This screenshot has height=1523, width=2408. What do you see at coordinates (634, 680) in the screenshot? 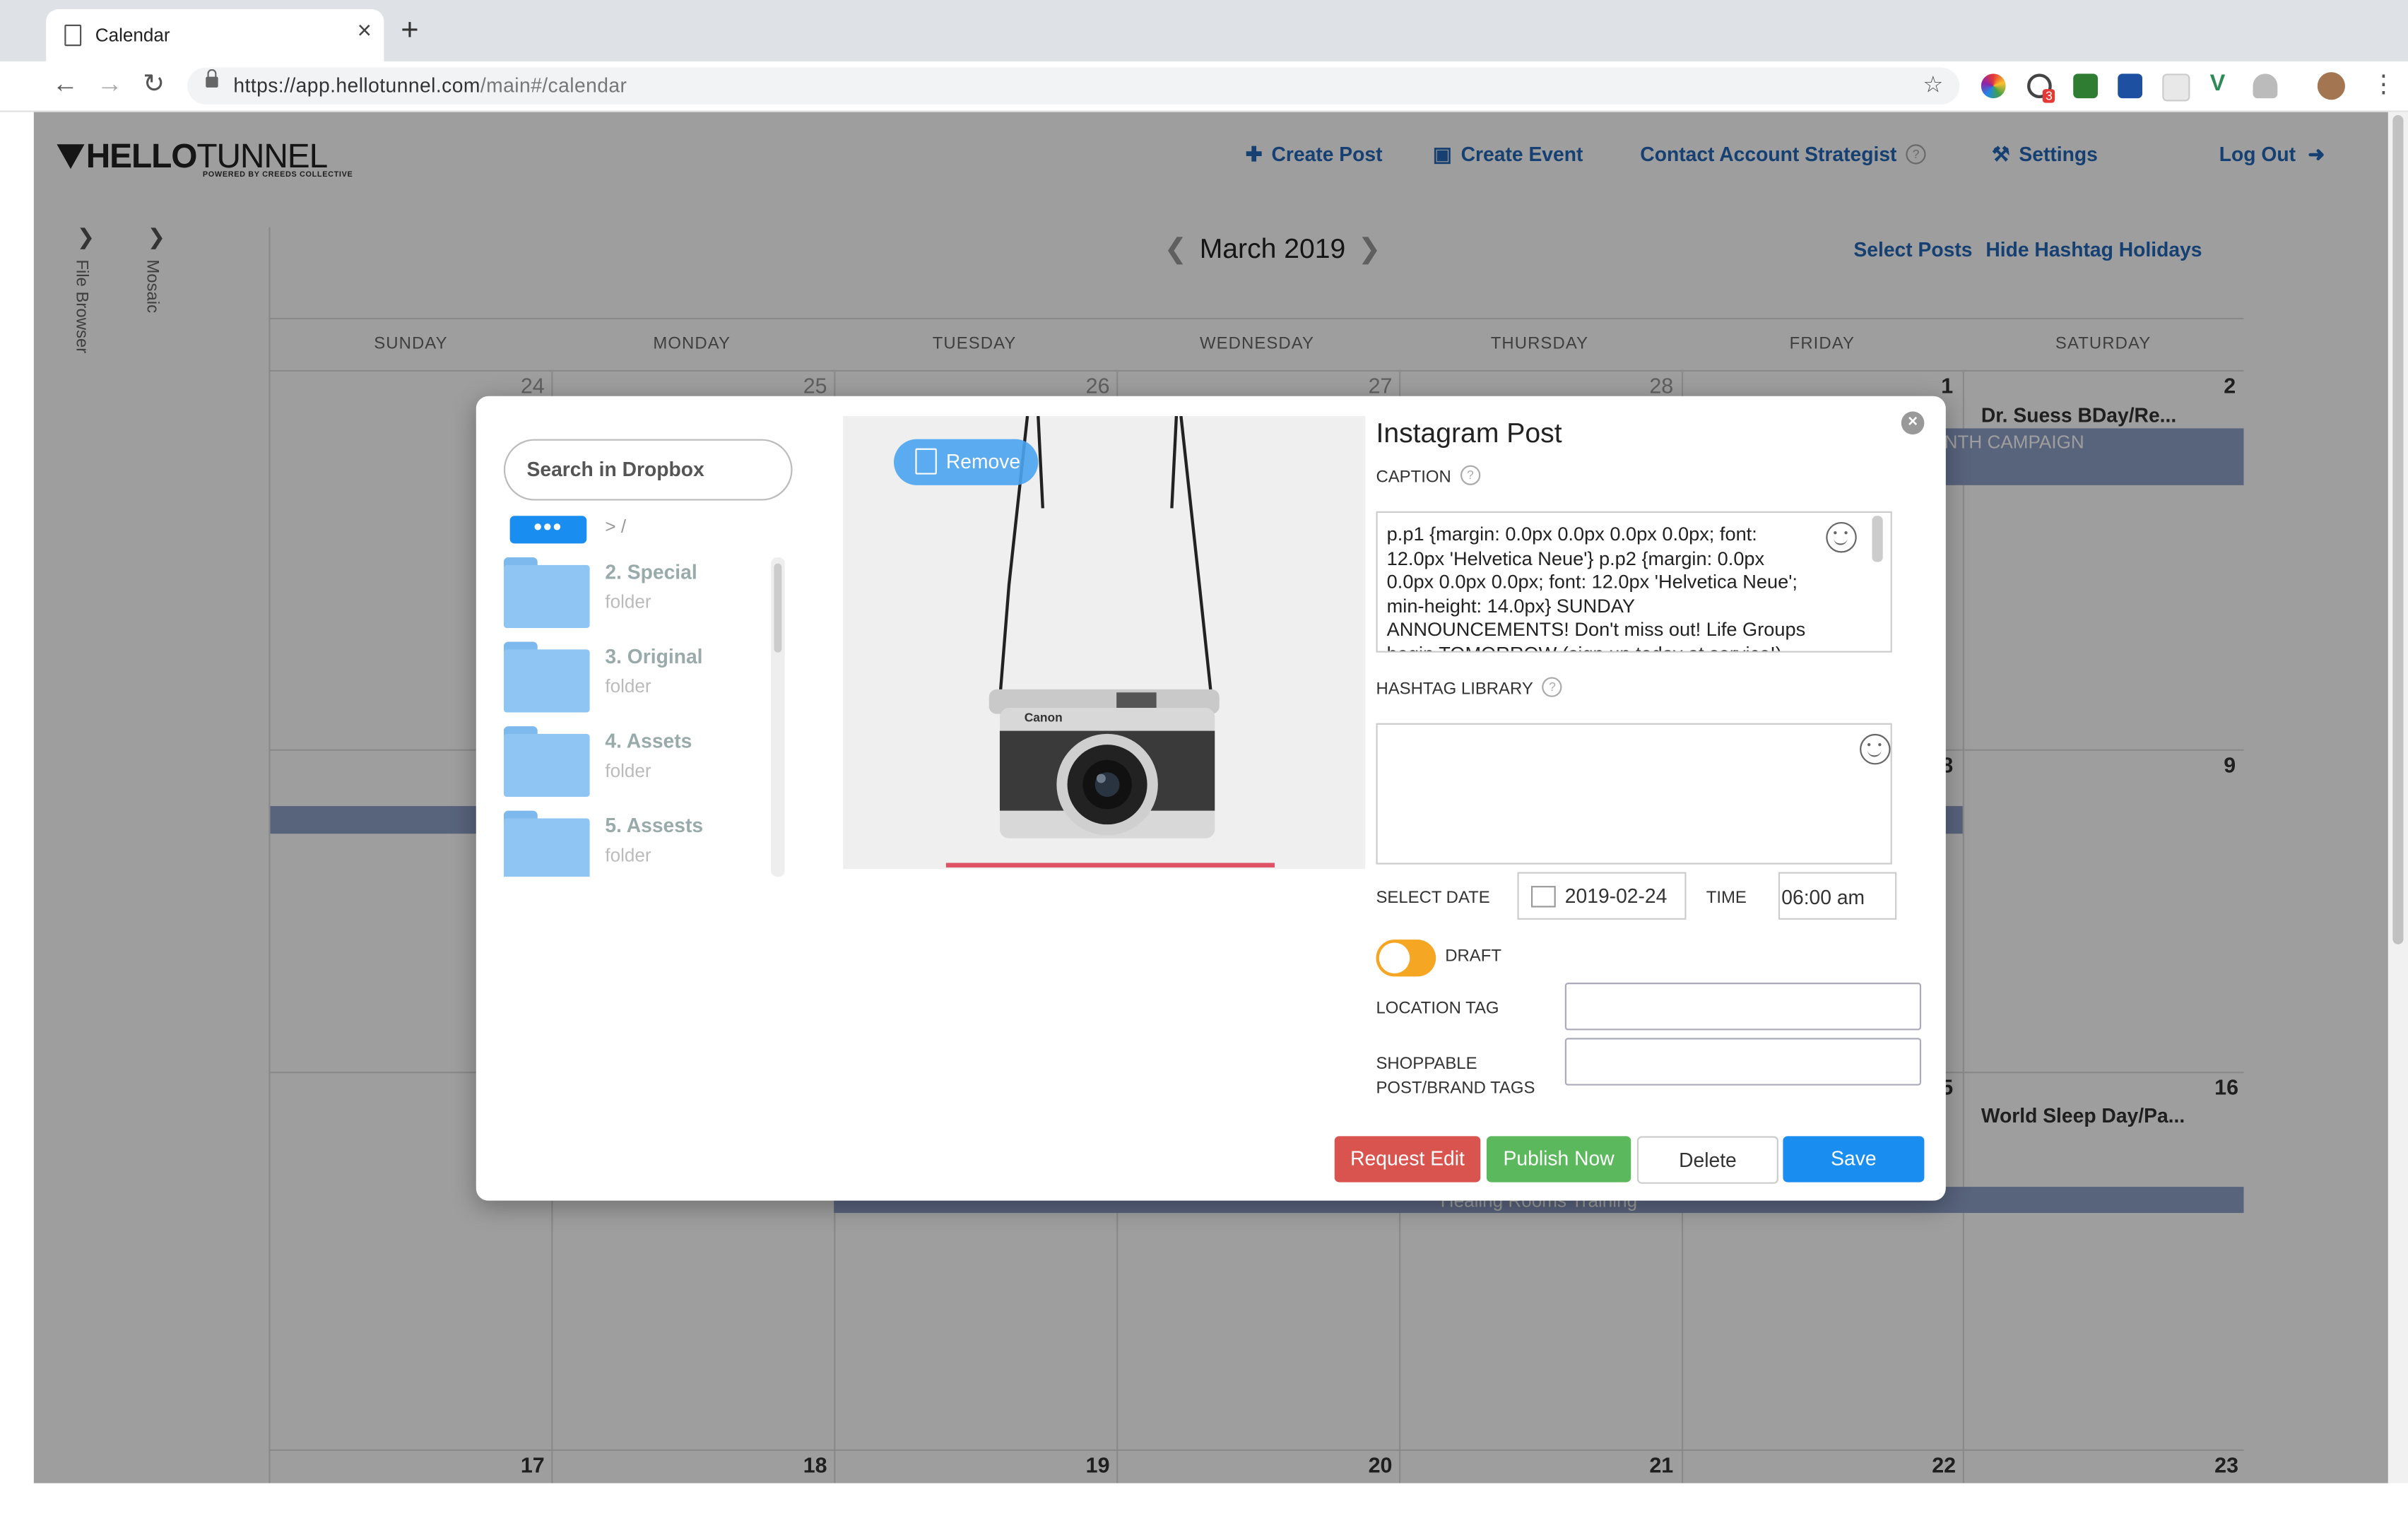
I see `folder-item: 3. Original folder` at bounding box center [634, 680].